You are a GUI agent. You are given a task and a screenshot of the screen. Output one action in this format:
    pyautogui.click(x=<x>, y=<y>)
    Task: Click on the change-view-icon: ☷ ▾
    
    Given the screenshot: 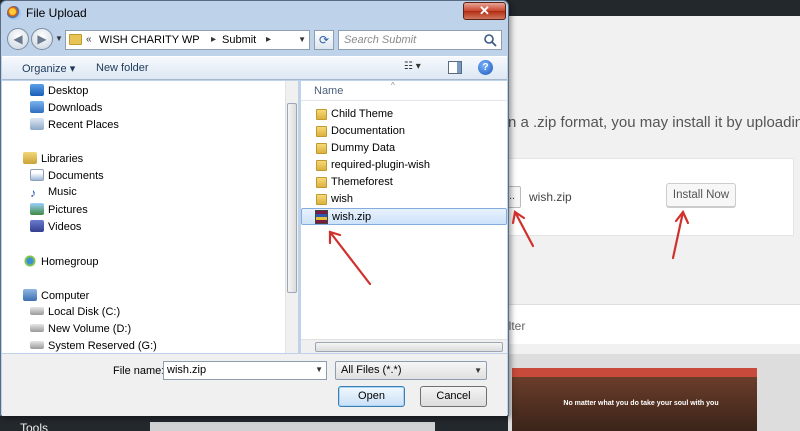 What is the action you would take?
    pyautogui.click(x=419, y=68)
    